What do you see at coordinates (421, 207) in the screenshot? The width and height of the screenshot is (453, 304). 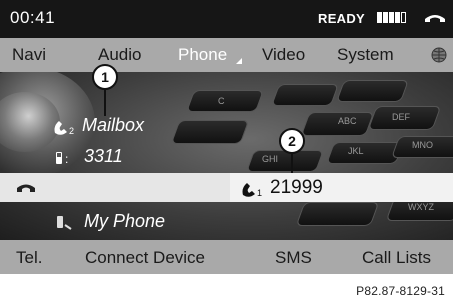 I see `keypad-label: WXYZ` at bounding box center [421, 207].